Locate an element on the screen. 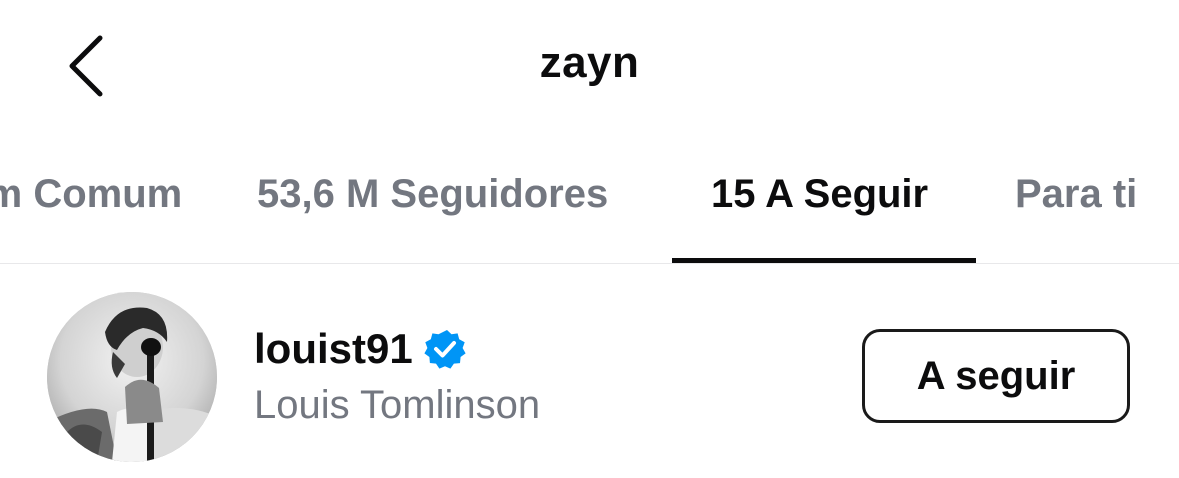 This screenshot has height=478, width=1179. avatar is located at coordinates (132, 377).